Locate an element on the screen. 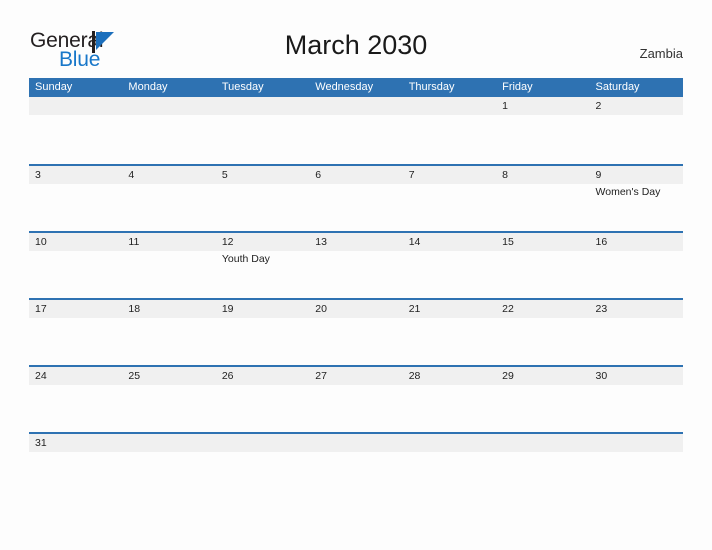 The image size is (712, 550). week-day-cells: 31 is located at coordinates (356, 466).